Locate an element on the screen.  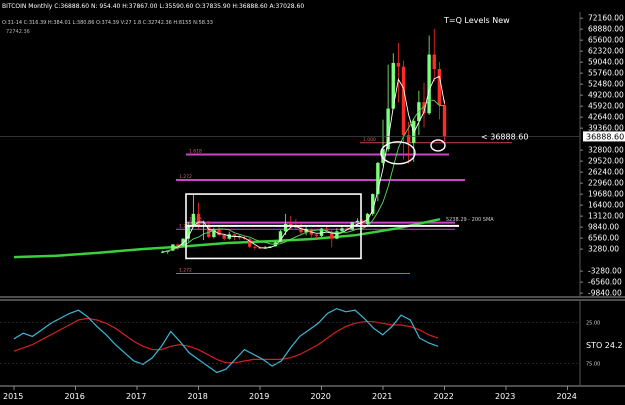
stoch-d-line is located at coordinates (226, 340).